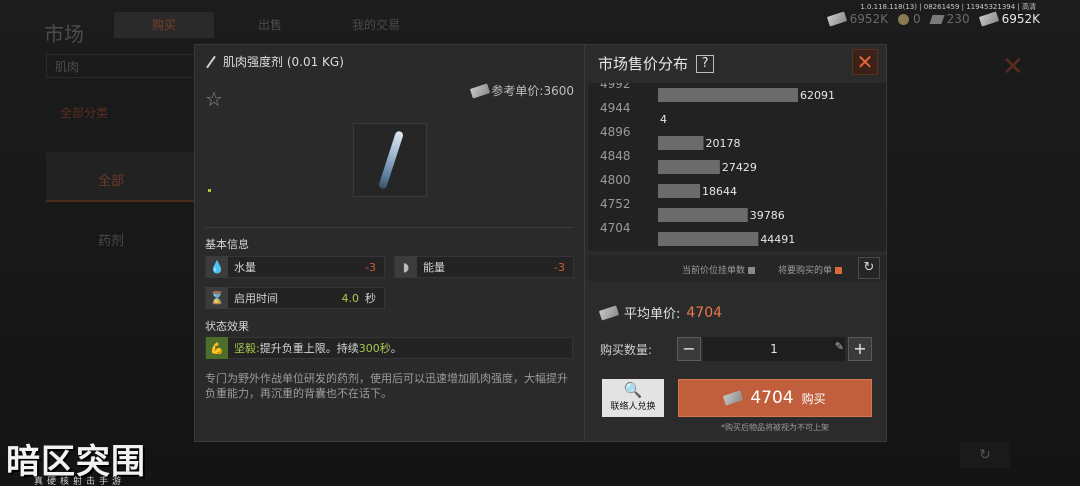  Describe the element at coordinates (615, 108) in the screenshot. I see `price-tick-label: 4944` at that location.